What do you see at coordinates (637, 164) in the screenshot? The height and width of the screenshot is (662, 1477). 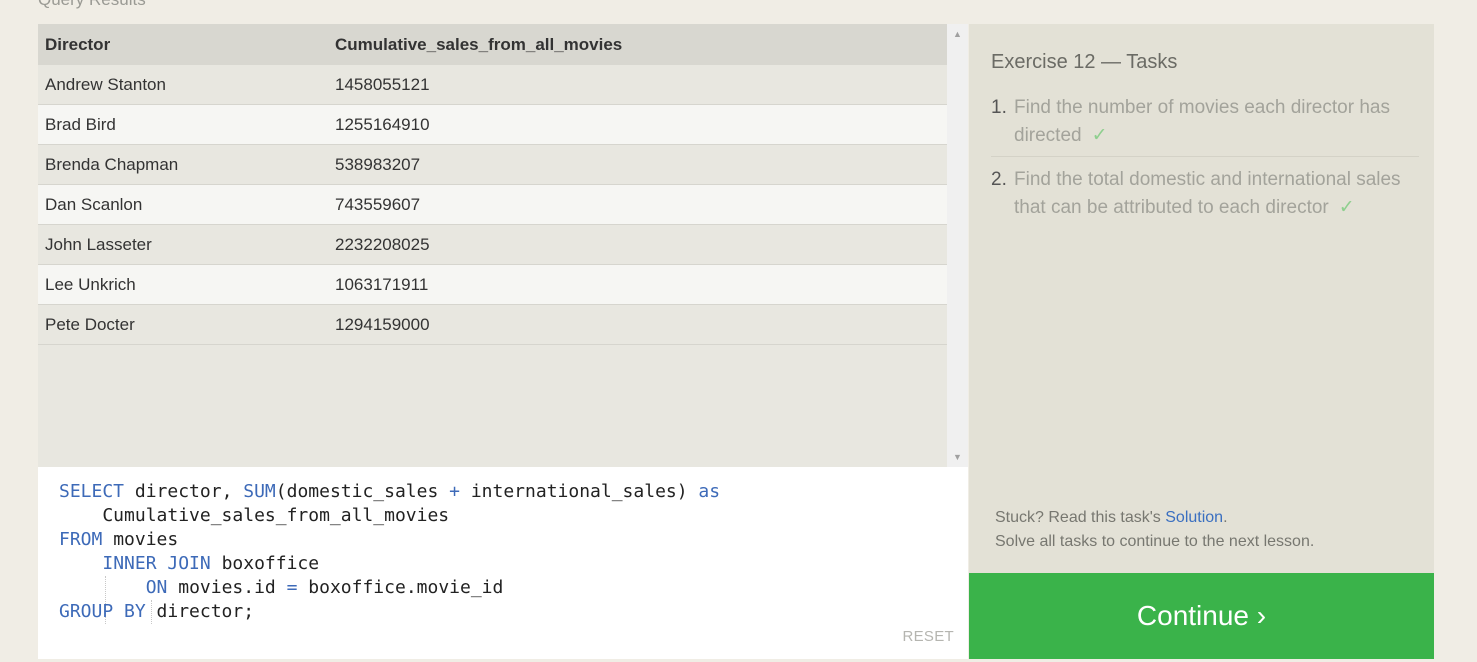 I see `cell-sales: 538983207` at bounding box center [637, 164].